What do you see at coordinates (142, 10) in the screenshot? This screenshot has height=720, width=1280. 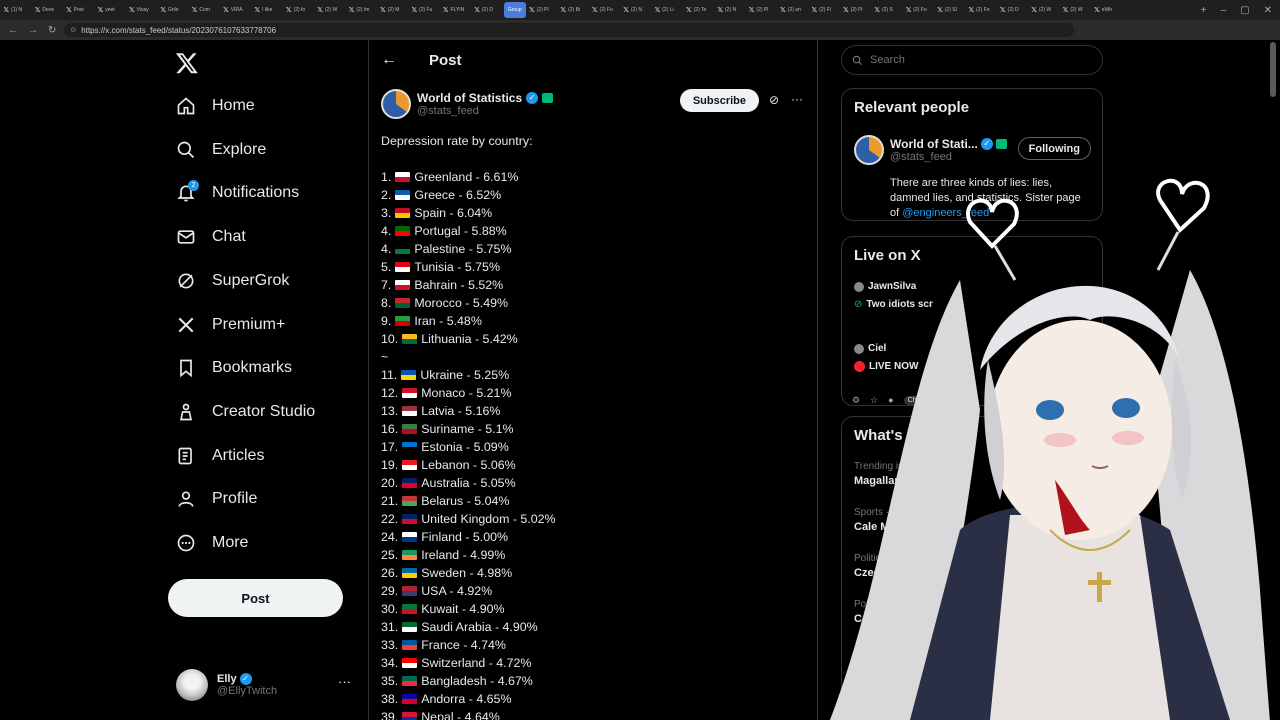 I see `browser-tab: 𝕏 Visay` at bounding box center [142, 10].